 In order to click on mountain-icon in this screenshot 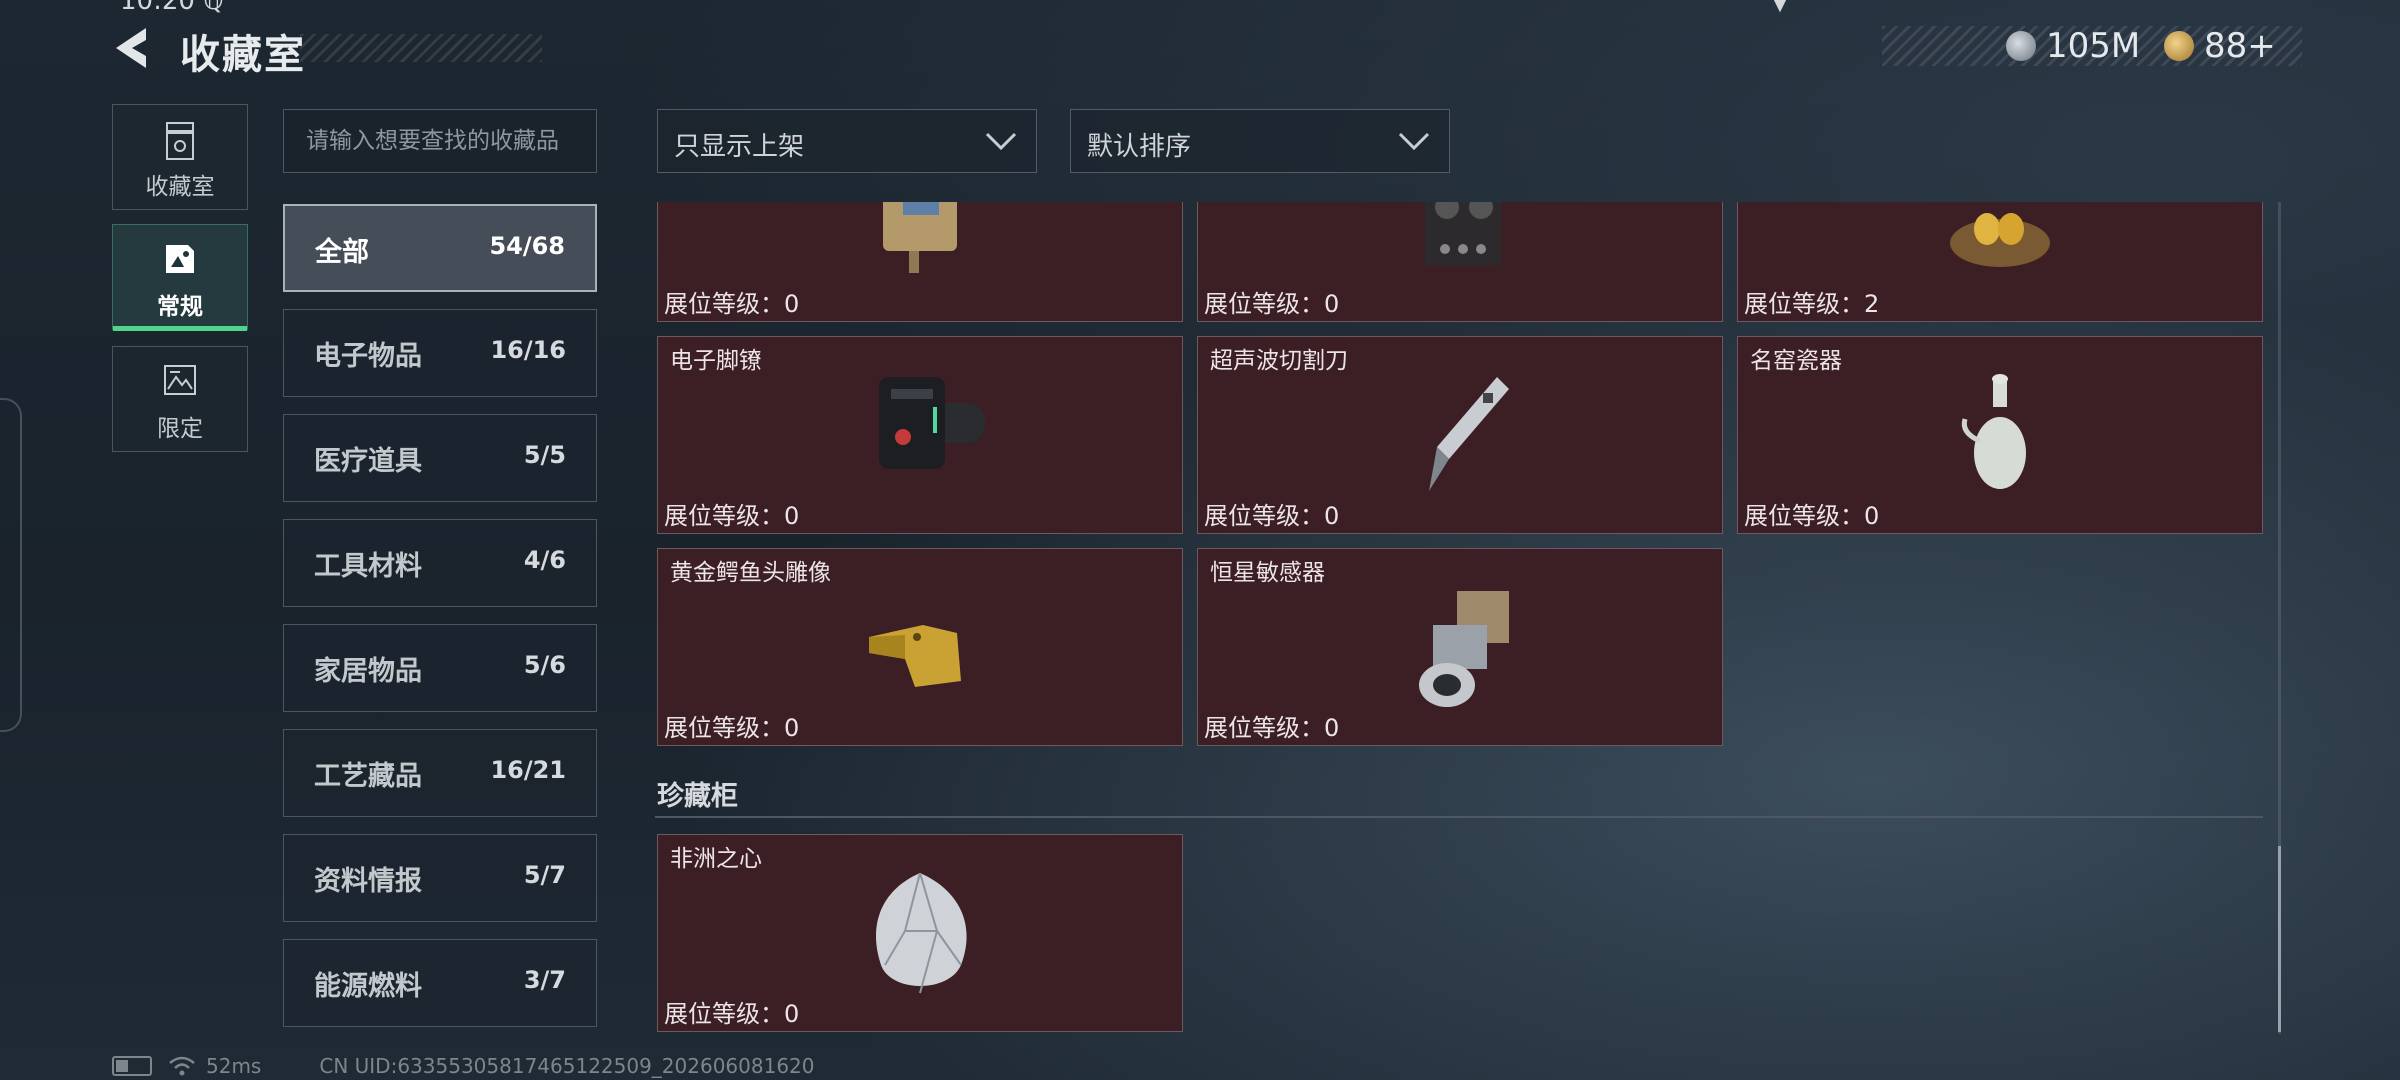, I will do `click(180, 380)`.